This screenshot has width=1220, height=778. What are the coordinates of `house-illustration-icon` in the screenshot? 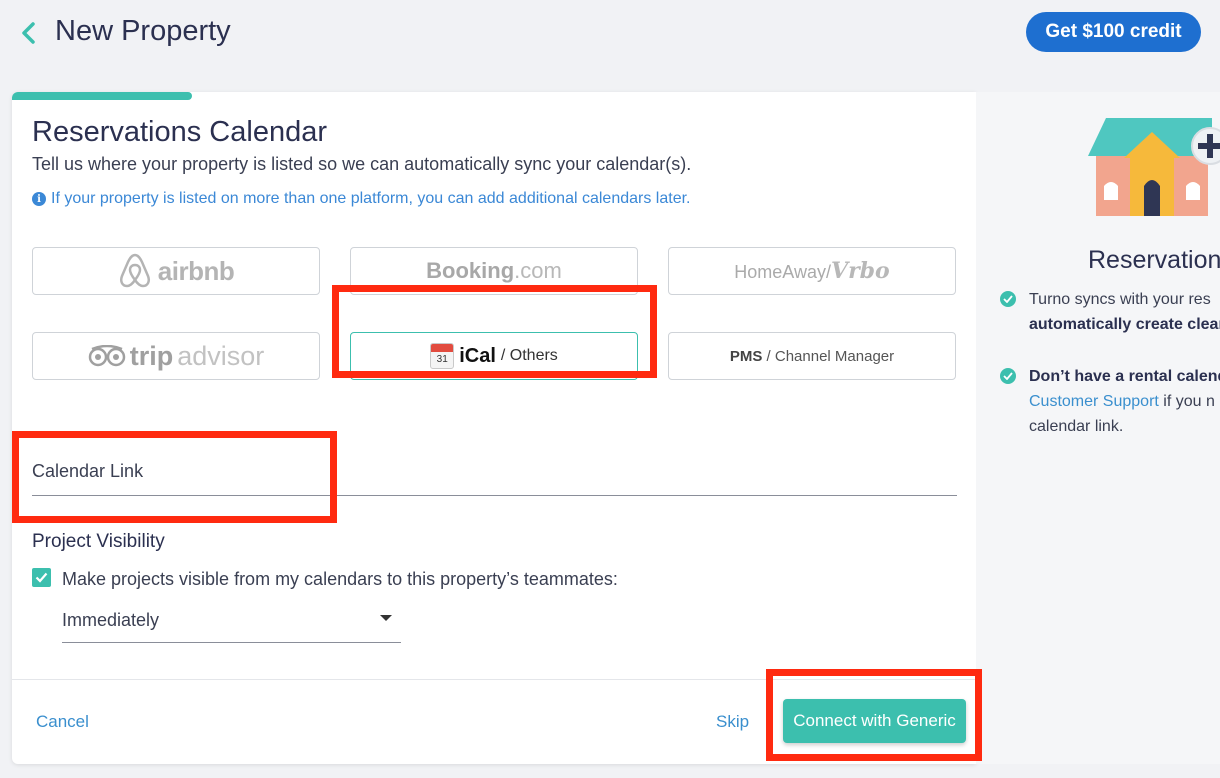 It's located at (1154, 167).